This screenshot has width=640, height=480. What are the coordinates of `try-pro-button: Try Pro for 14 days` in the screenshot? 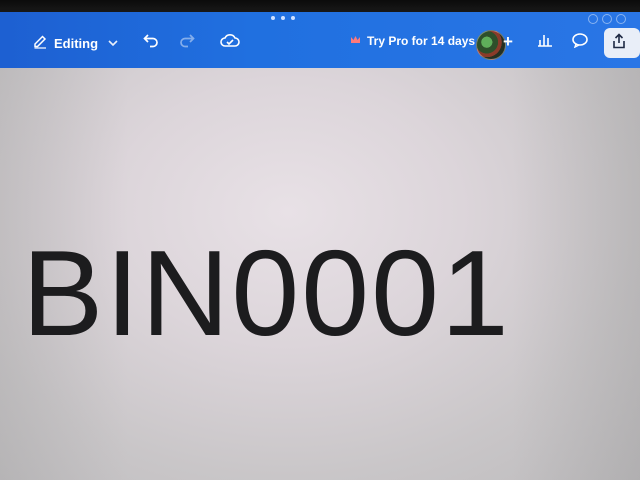 It's located at (412, 41).